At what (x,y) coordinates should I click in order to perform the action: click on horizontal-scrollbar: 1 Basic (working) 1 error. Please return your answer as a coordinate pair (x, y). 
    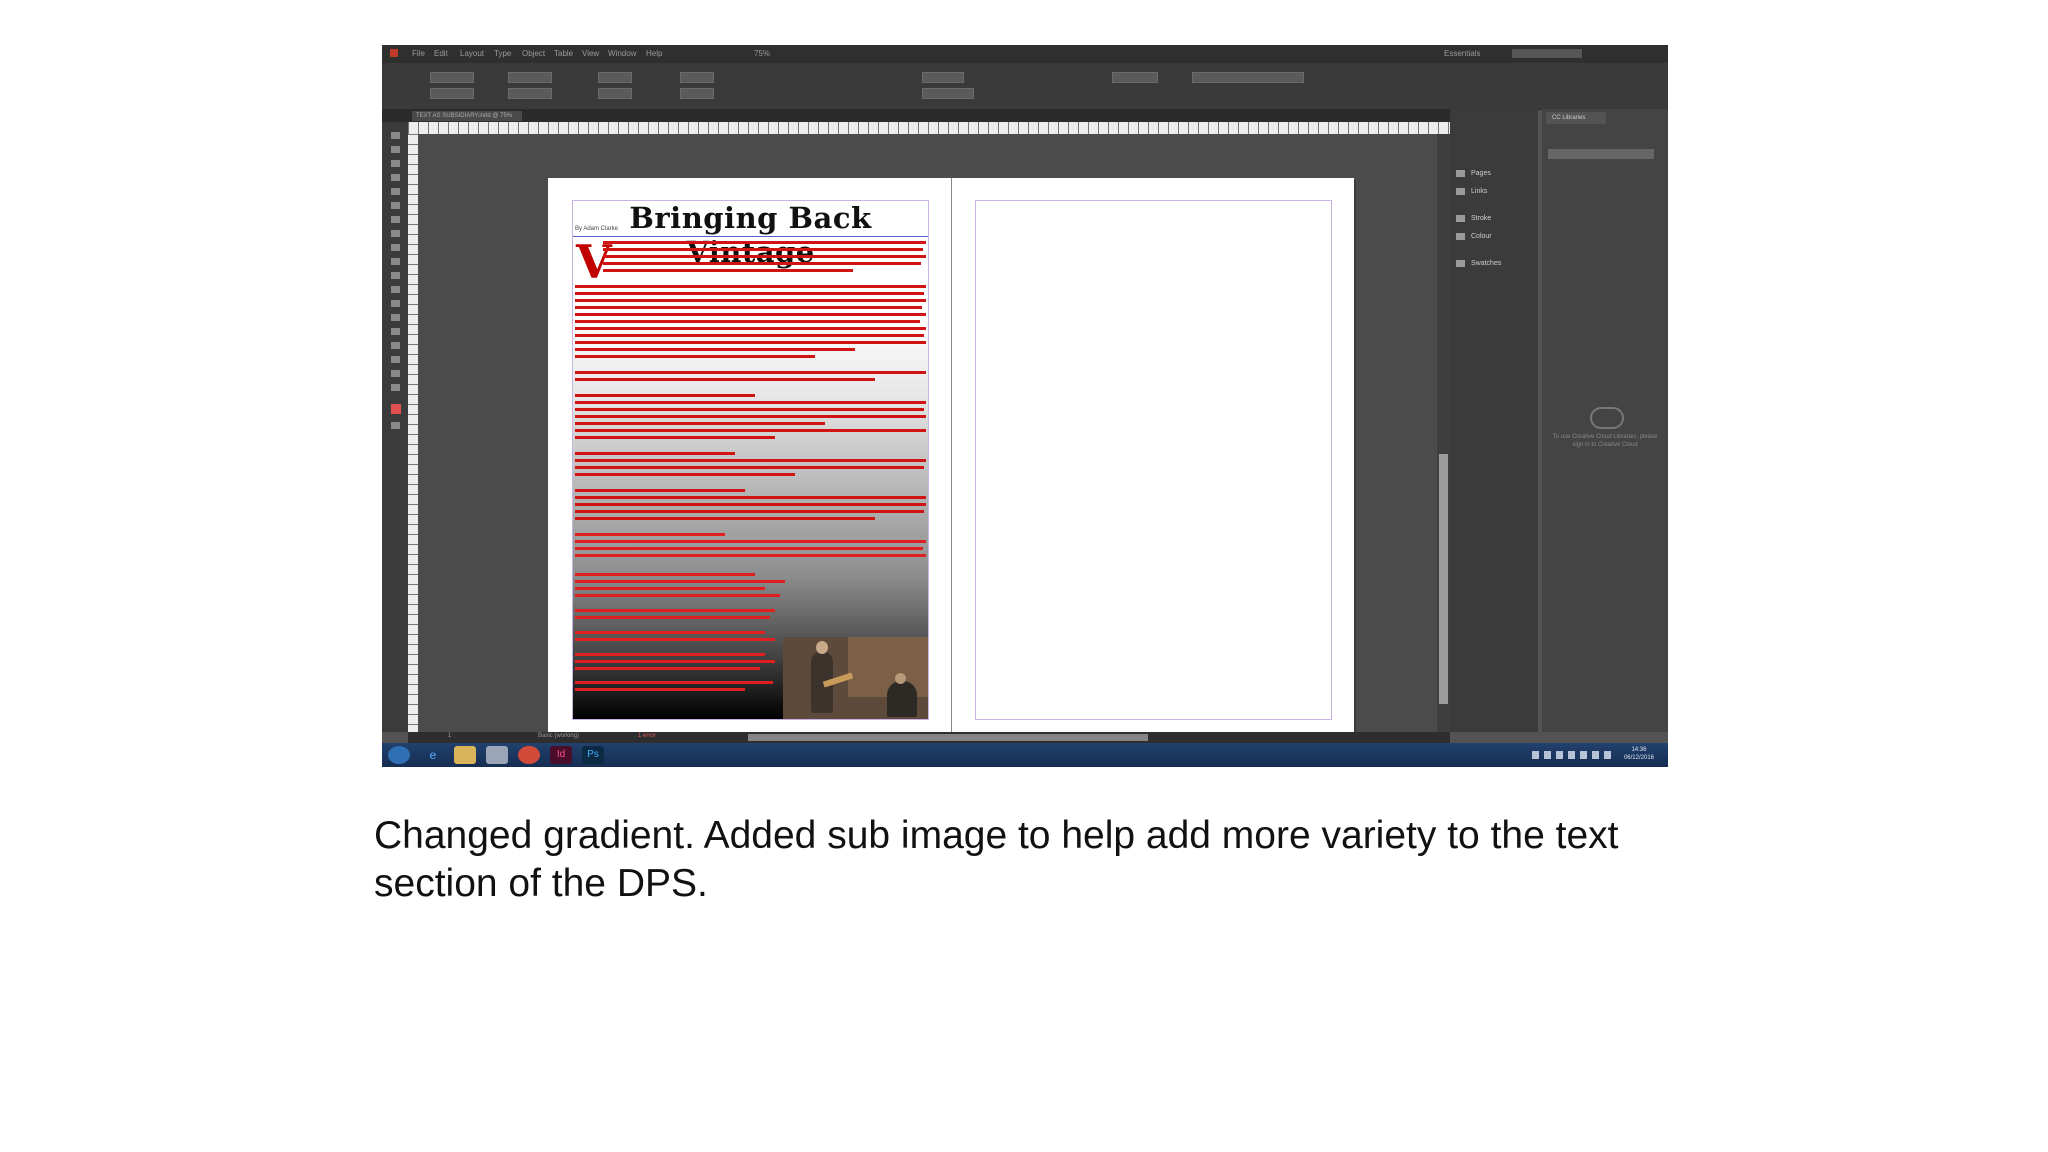
    Looking at the image, I should click on (929, 737).